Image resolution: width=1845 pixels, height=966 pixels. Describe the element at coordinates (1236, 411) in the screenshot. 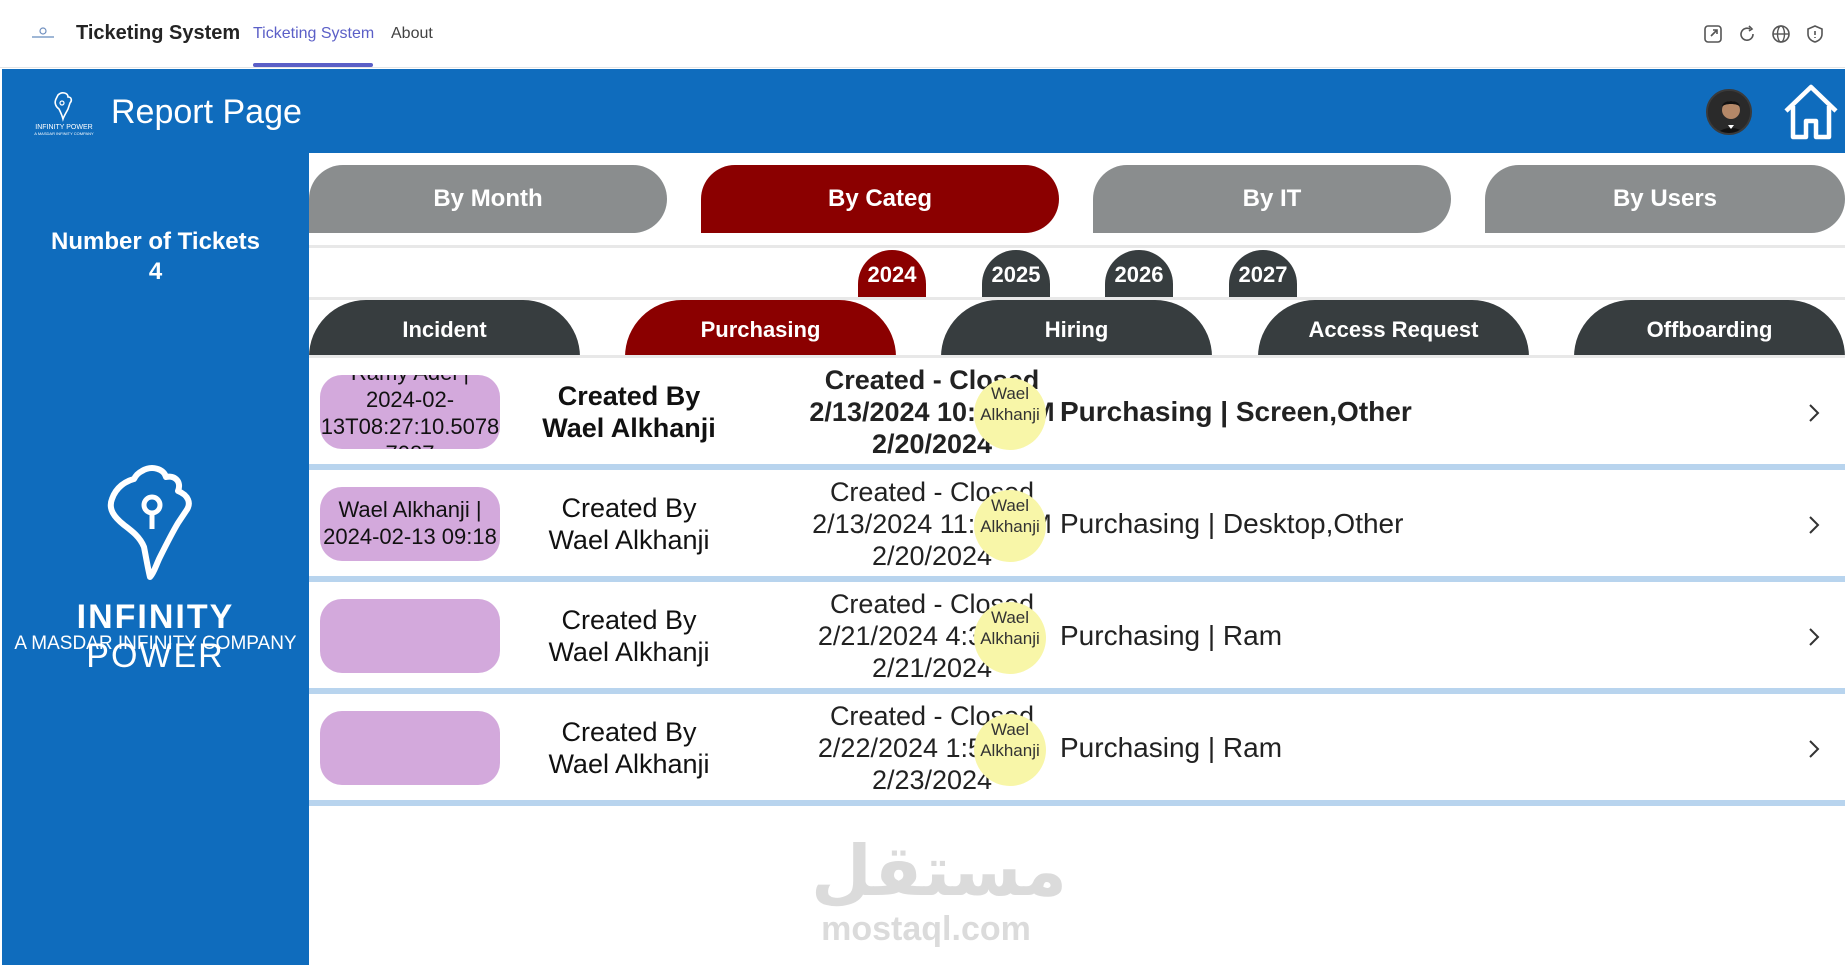

I see `ticket-subject: Purchasing | Screen,Other` at that location.